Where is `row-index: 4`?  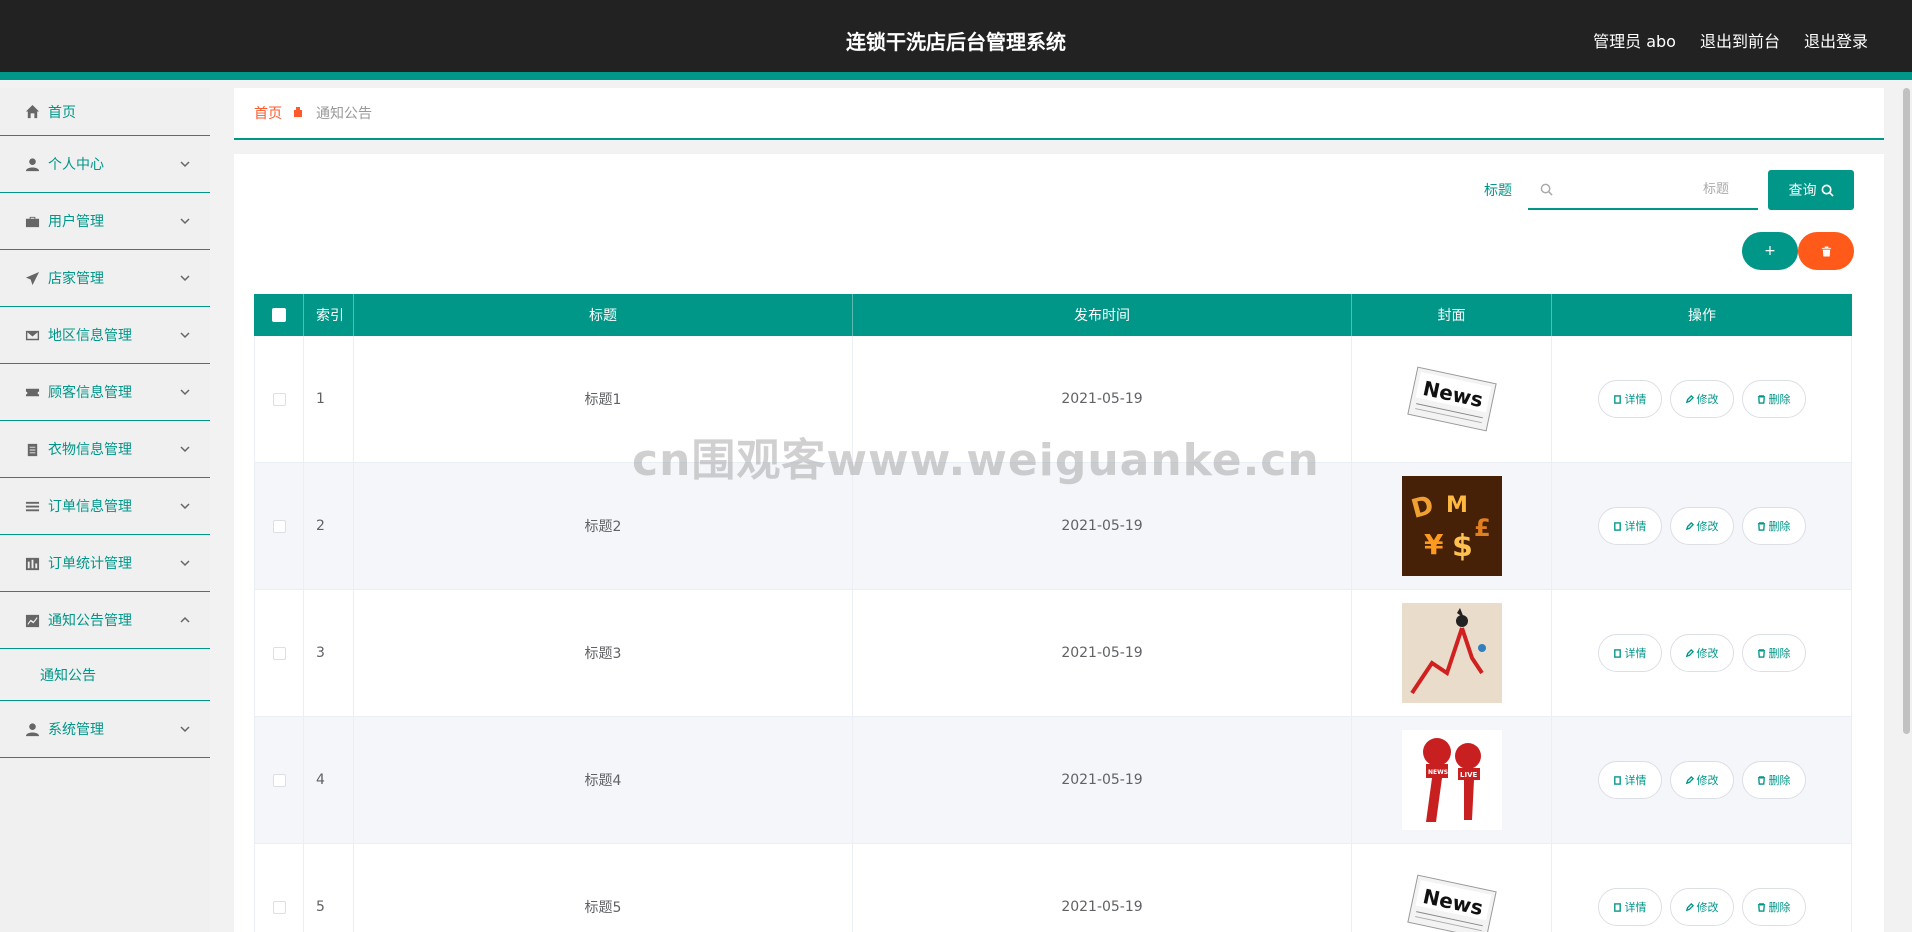 row-index: 4 is located at coordinates (329, 780).